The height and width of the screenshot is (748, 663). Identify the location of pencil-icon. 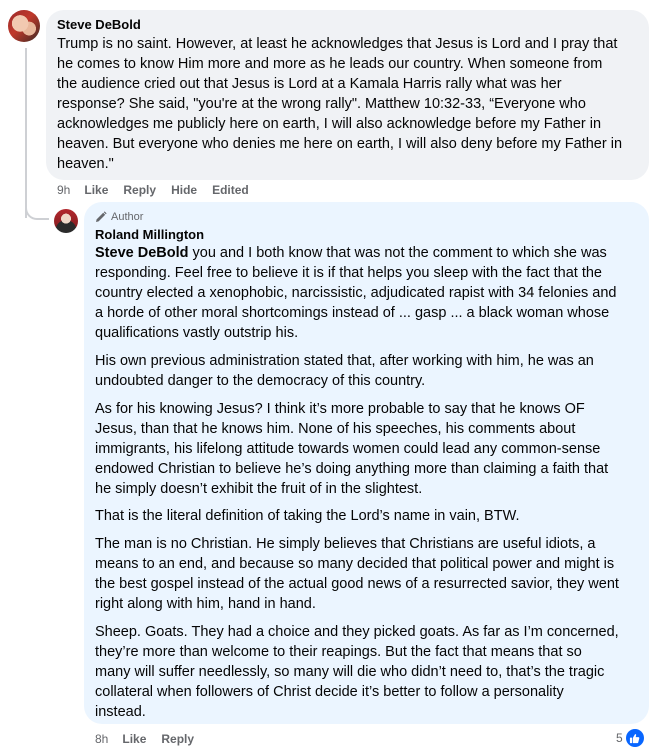
(101, 216).